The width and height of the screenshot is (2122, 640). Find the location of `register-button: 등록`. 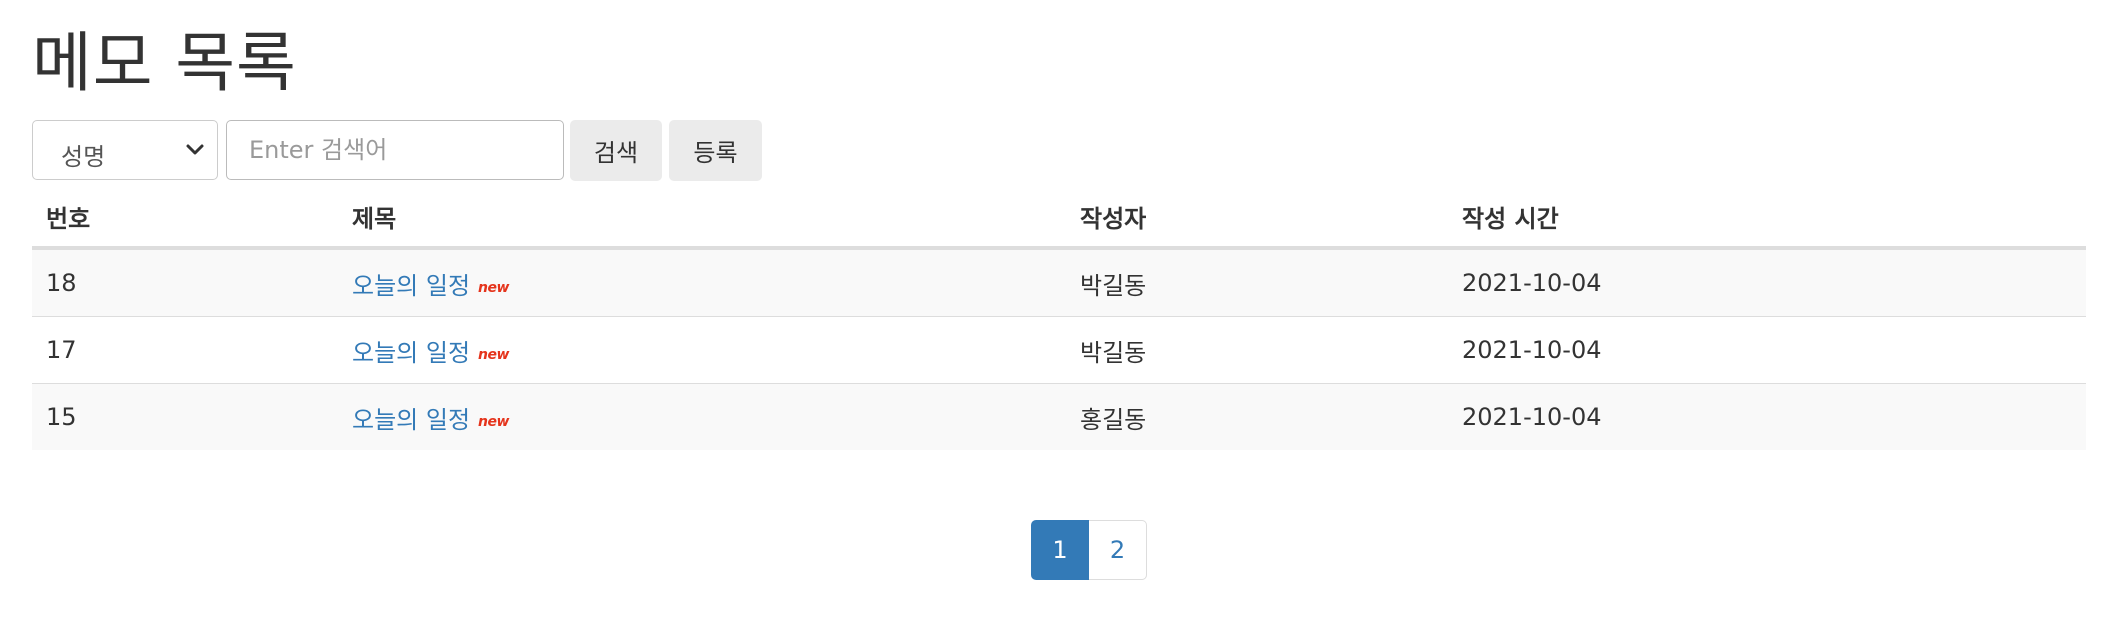

register-button: 등록 is located at coordinates (715, 150).